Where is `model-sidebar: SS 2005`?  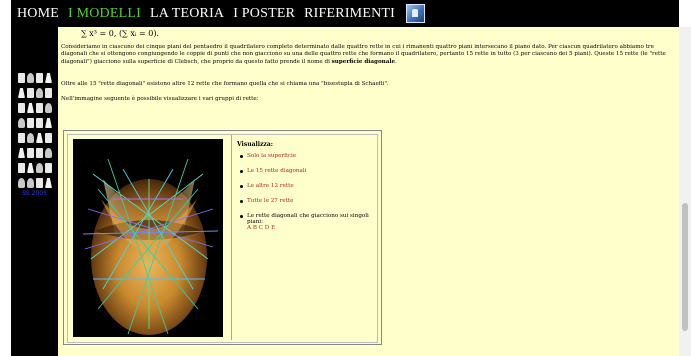
model-sidebar: SS 2005 is located at coordinates (34, 191).